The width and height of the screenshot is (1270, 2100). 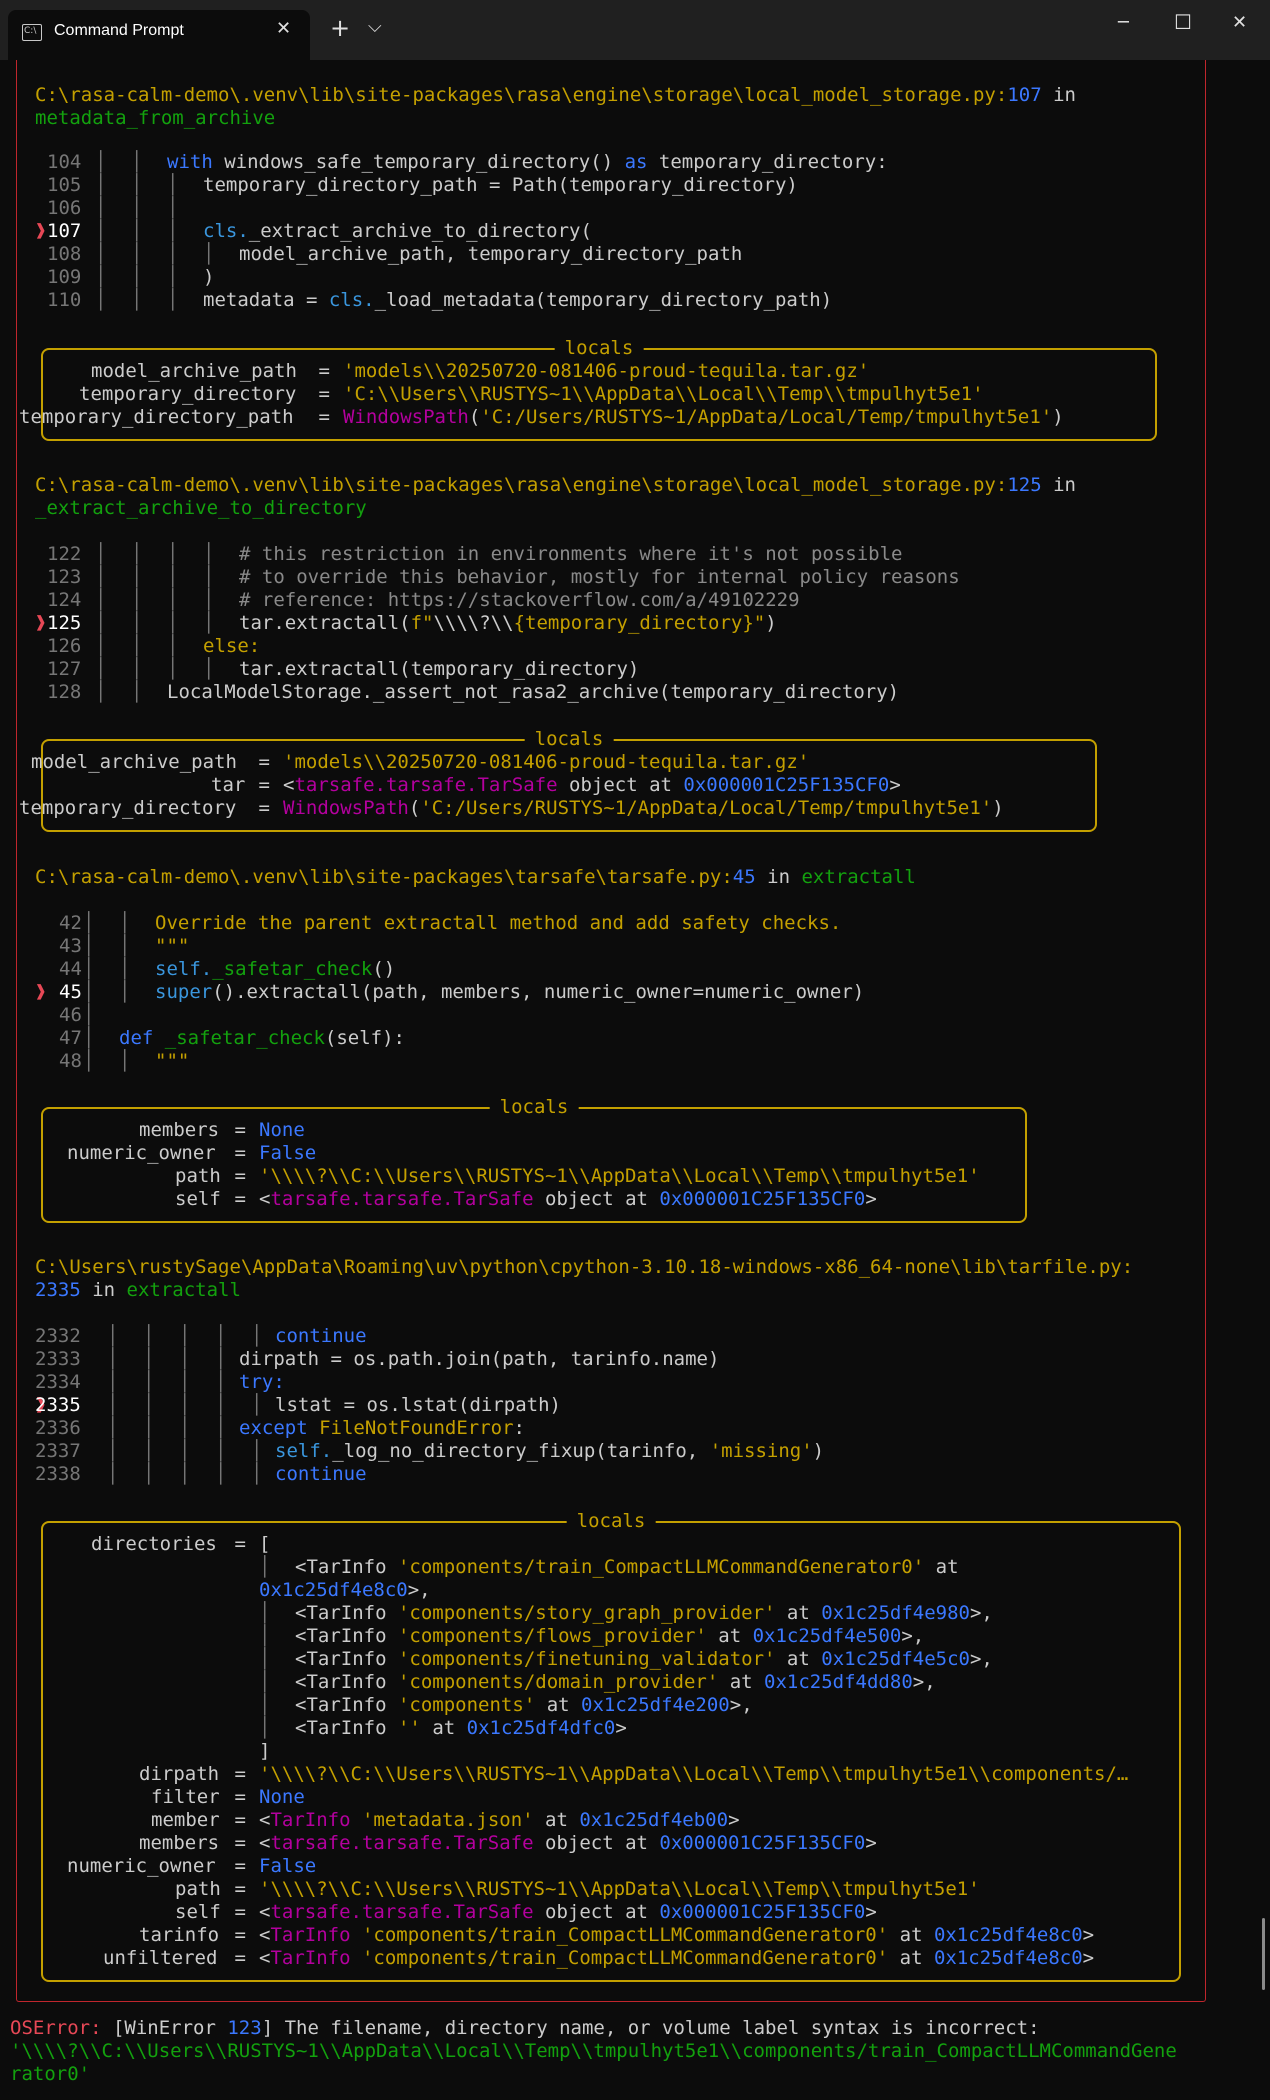 I want to click on code-line-number: 2336, so click(x=58, y=1428).